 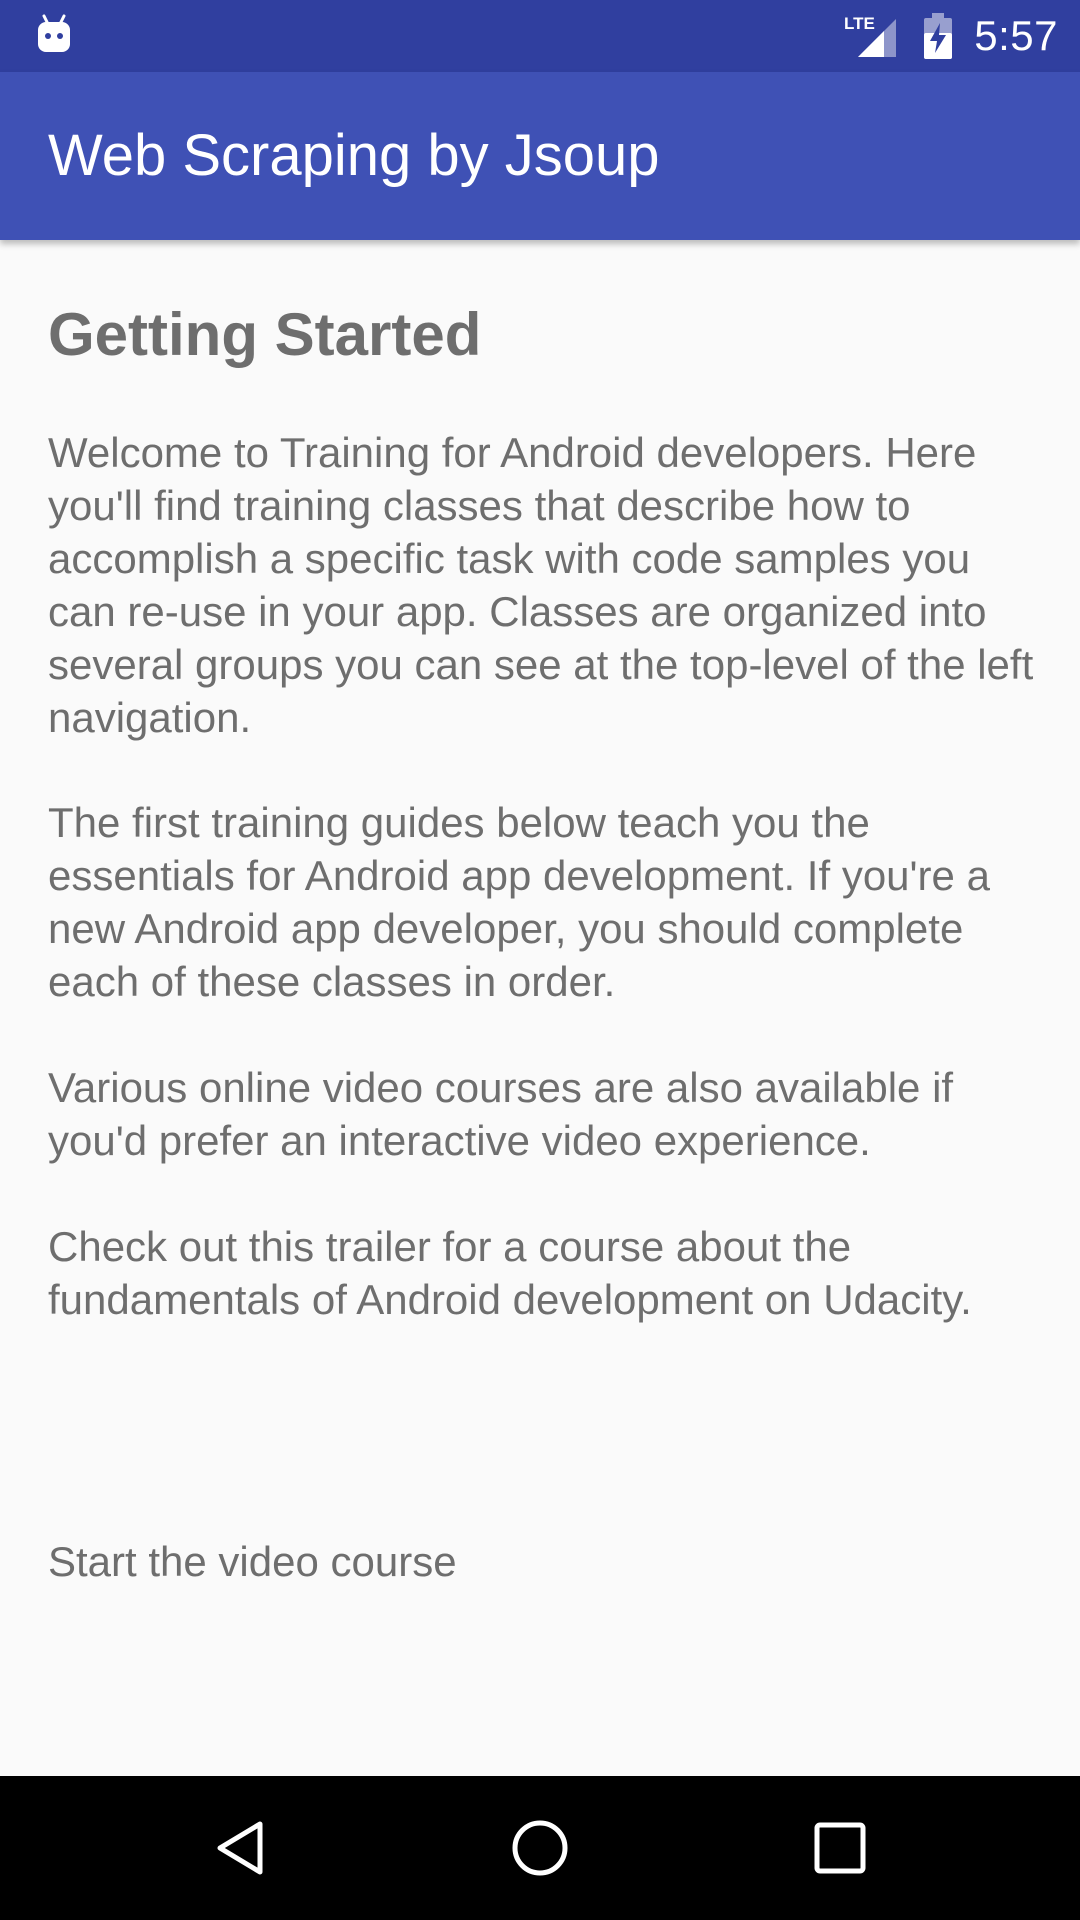 I want to click on lte-signal-icon: LTE, so click(x=870, y=35).